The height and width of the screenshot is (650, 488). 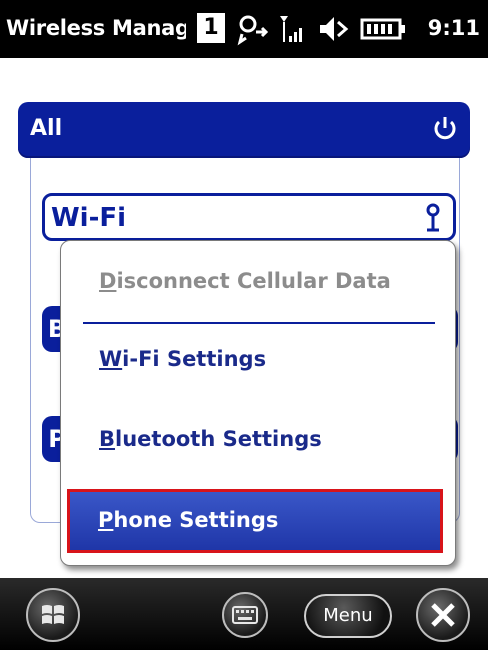 I want to click on title-bar: Wireless Manage 1 9:11, so click(x=244, y=29).